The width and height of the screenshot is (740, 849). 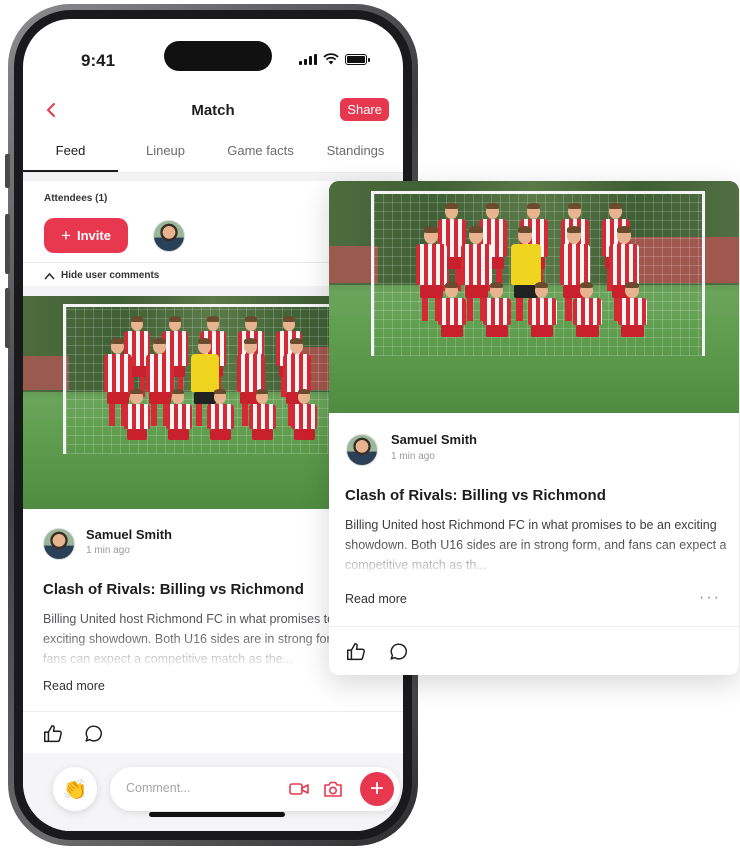 I want to click on add-button: +, so click(x=377, y=789).